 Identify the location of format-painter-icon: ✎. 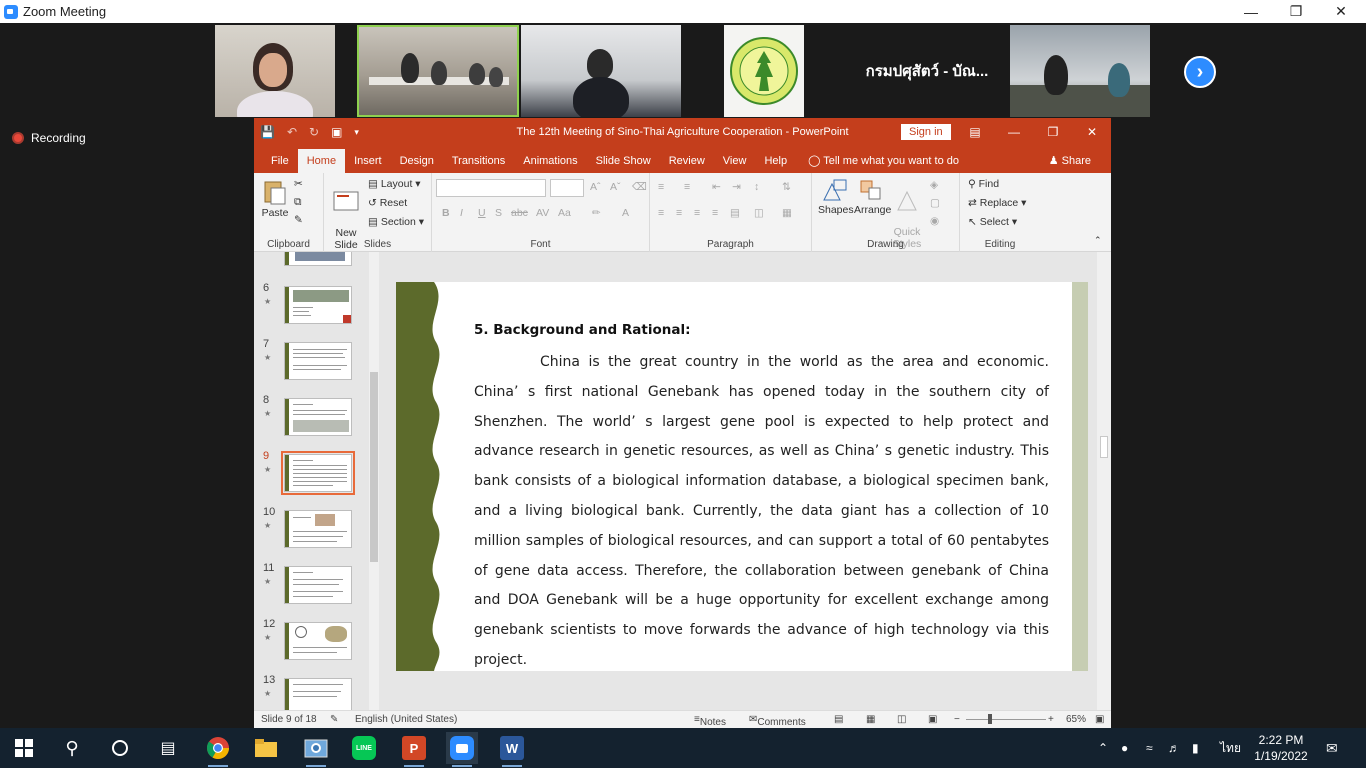
(298, 220).